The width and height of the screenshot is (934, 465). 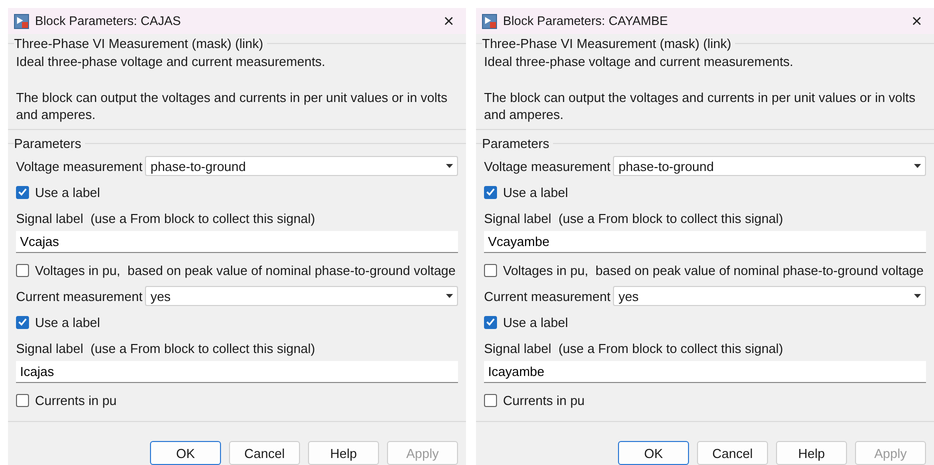 What do you see at coordinates (237, 242) in the screenshot?
I see `input-field: Vcajas` at bounding box center [237, 242].